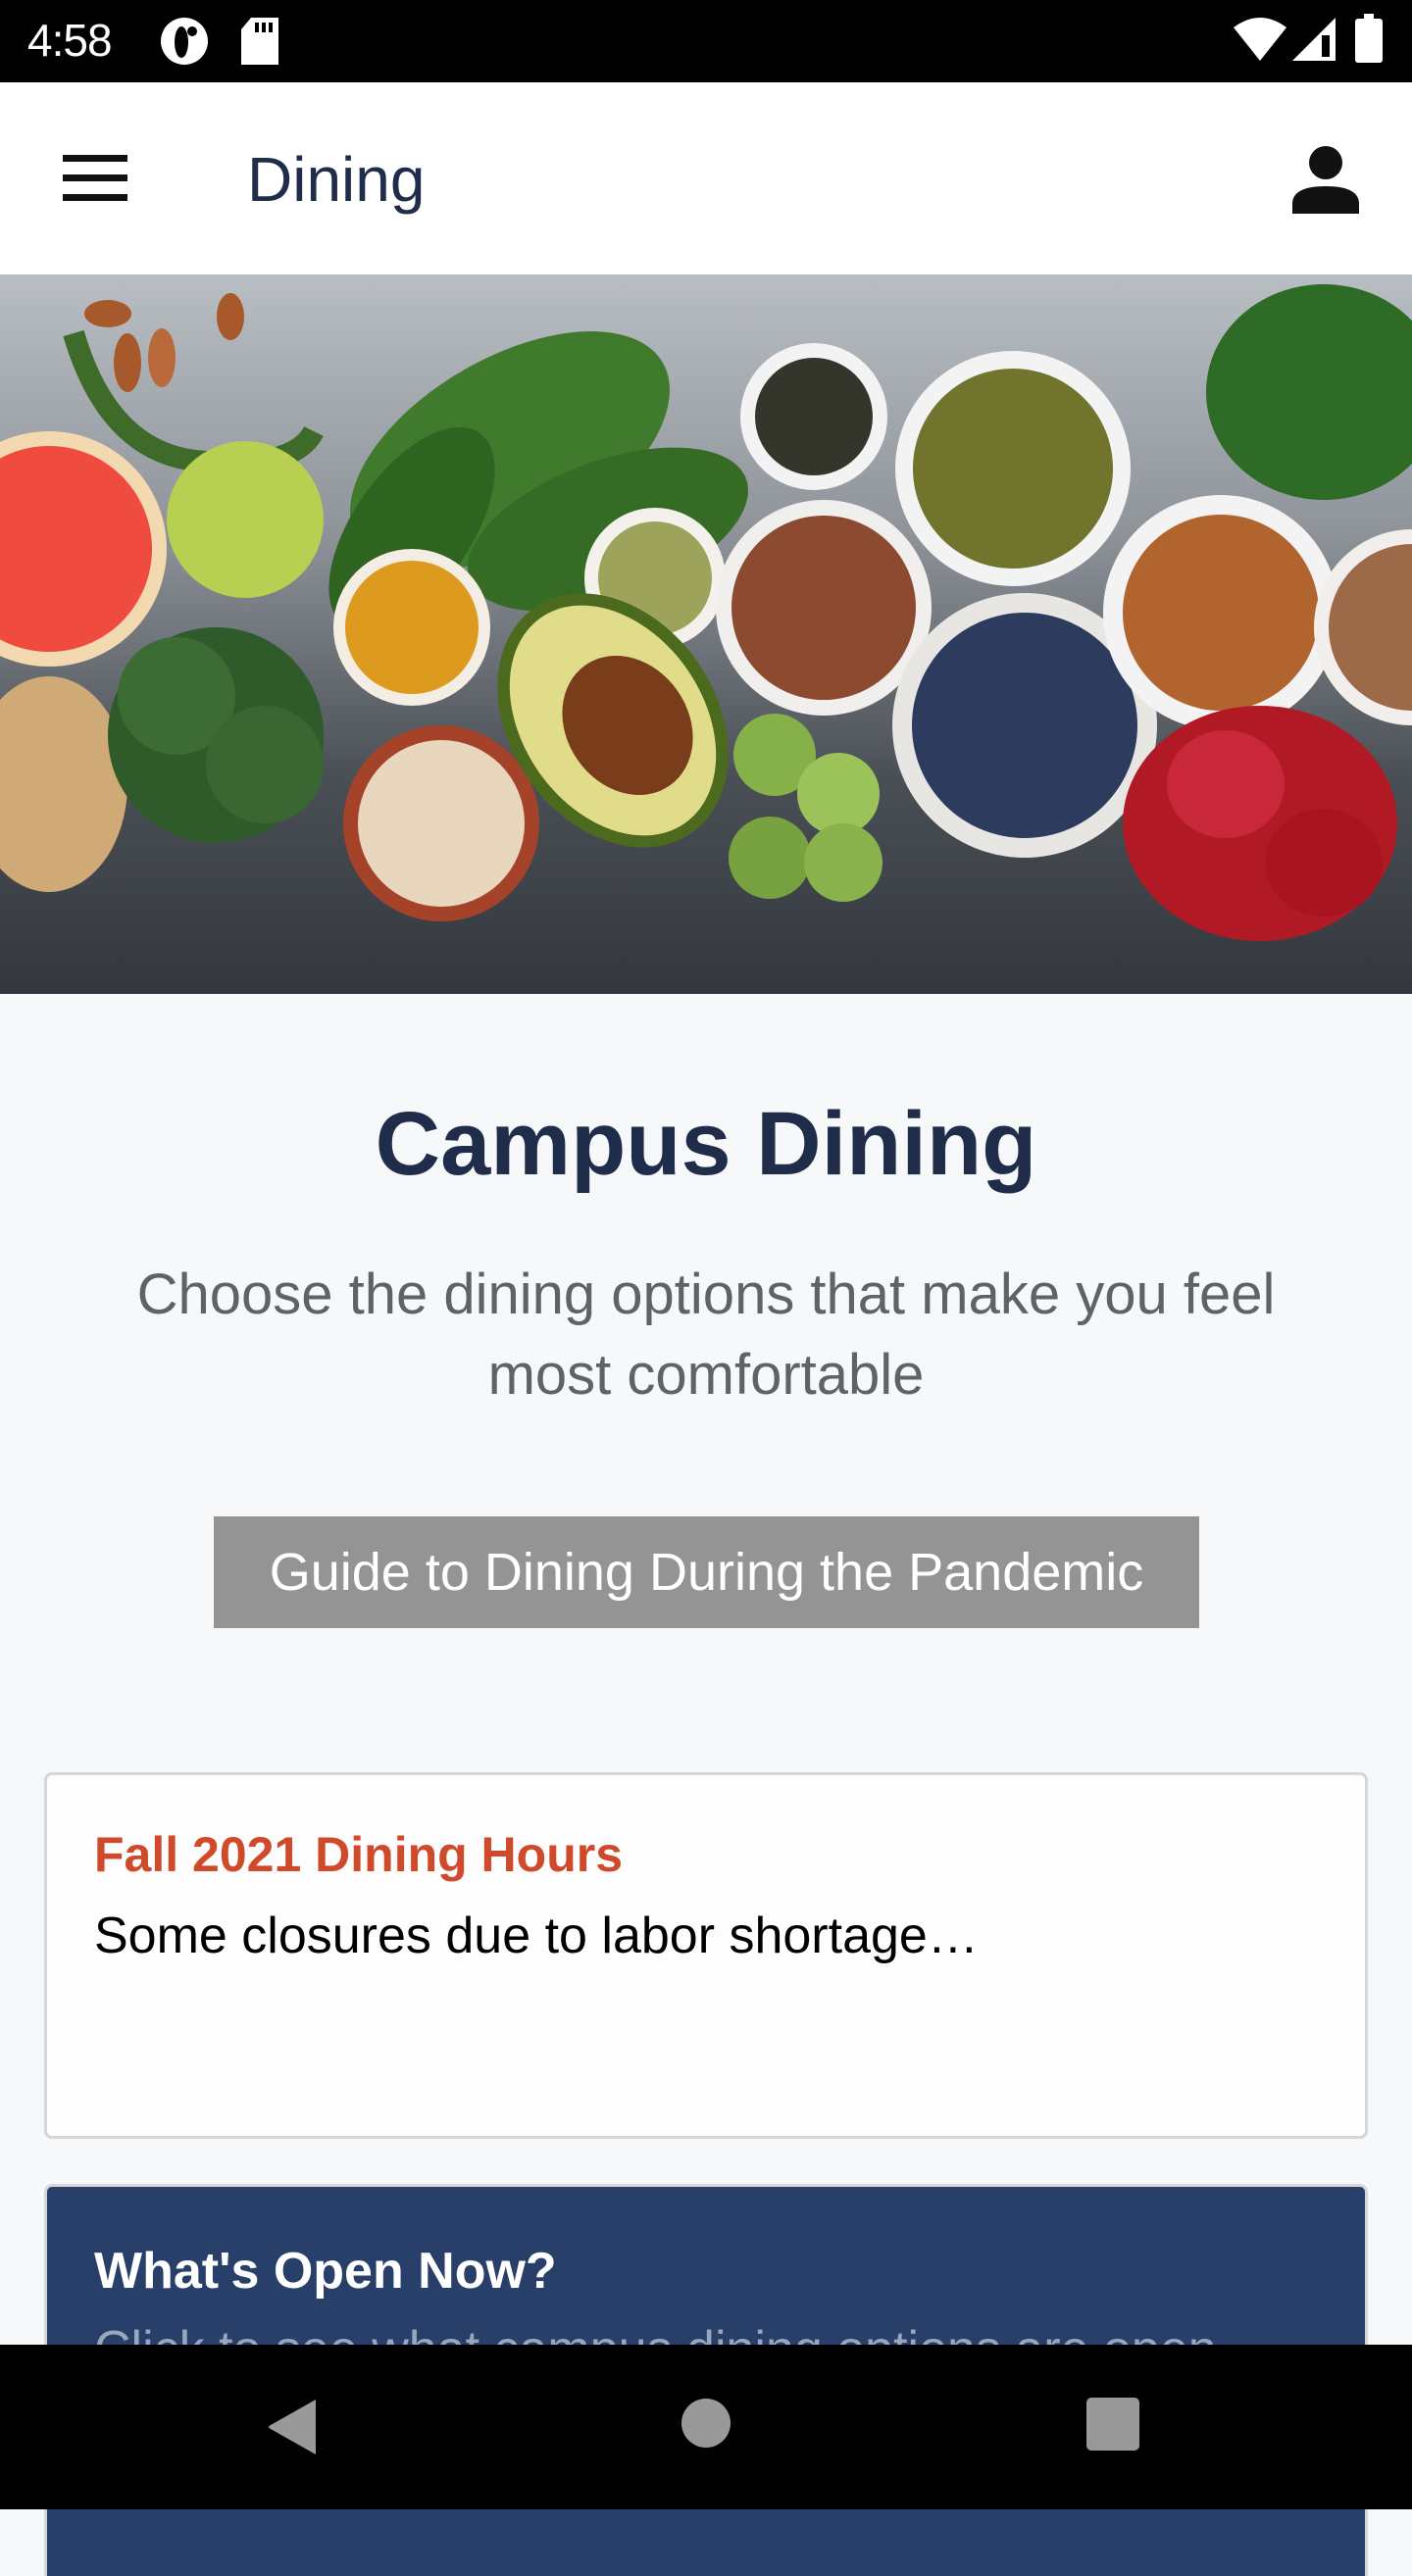 The image size is (1412, 2576). Describe the element at coordinates (1260, 39) in the screenshot. I see `wifi-icon` at that location.